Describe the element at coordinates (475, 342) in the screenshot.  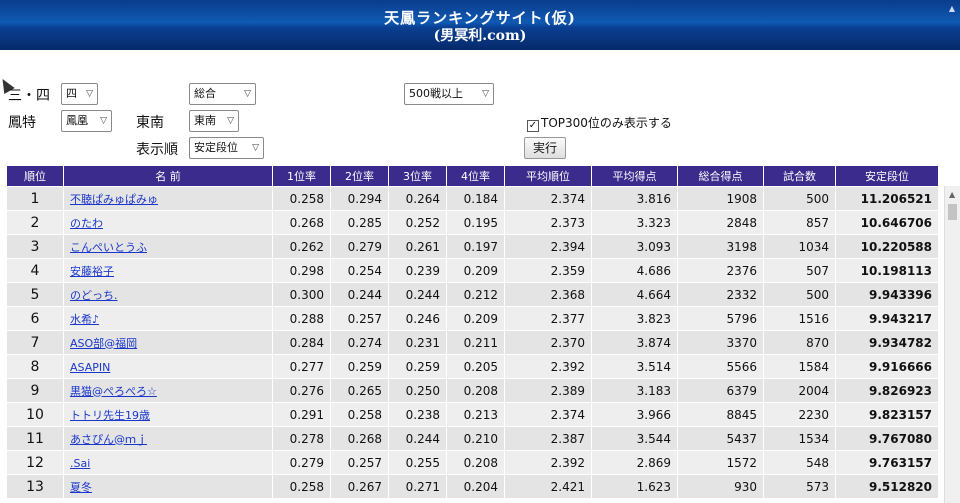
I see `stat-cell: 0.211` at that location.